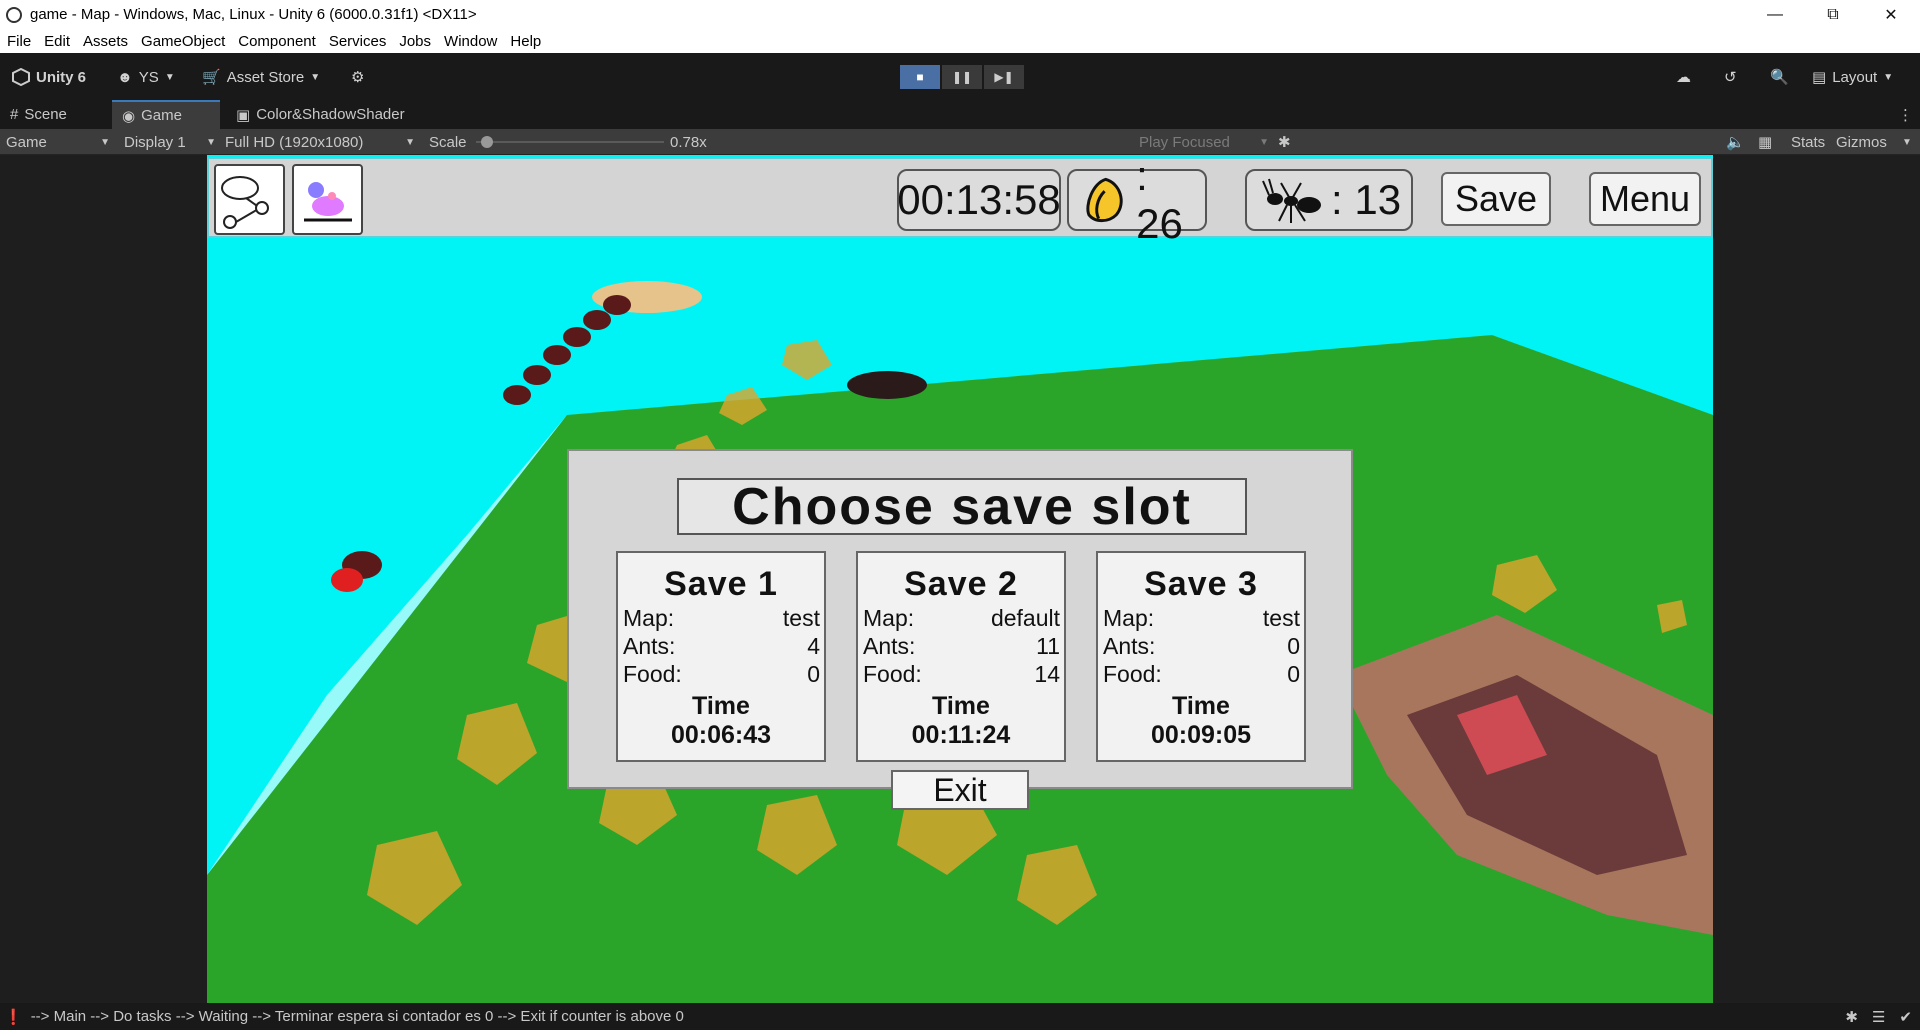 The image size is (1920, 1030). I want to click on layout-dropdown: ▤ Layout ▼, so click(1852, 77).